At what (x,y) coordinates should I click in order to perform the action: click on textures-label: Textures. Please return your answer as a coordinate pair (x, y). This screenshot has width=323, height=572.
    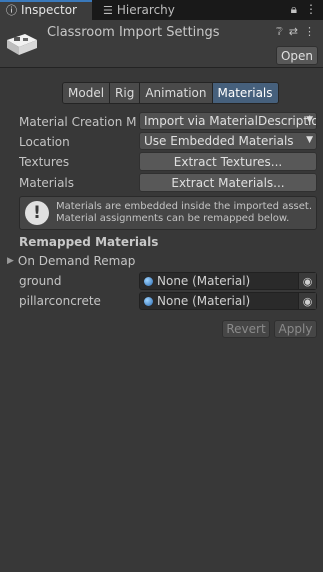
    Looking at the image, I should click on (44, 162).